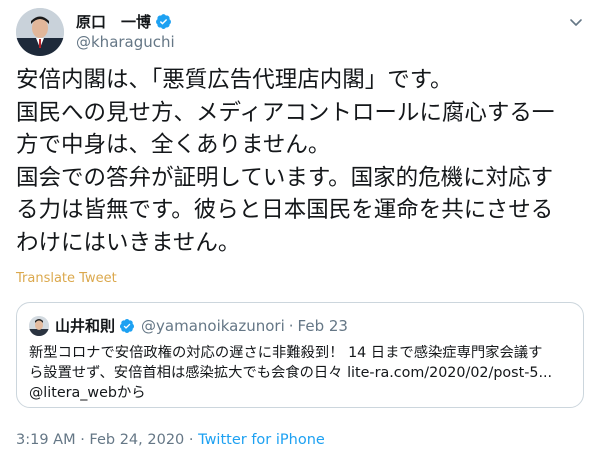  Describe the element at coordinates (213, 326) in the screenshot. I see `quoted-author-handle: @yamanoikazunori` at that location.